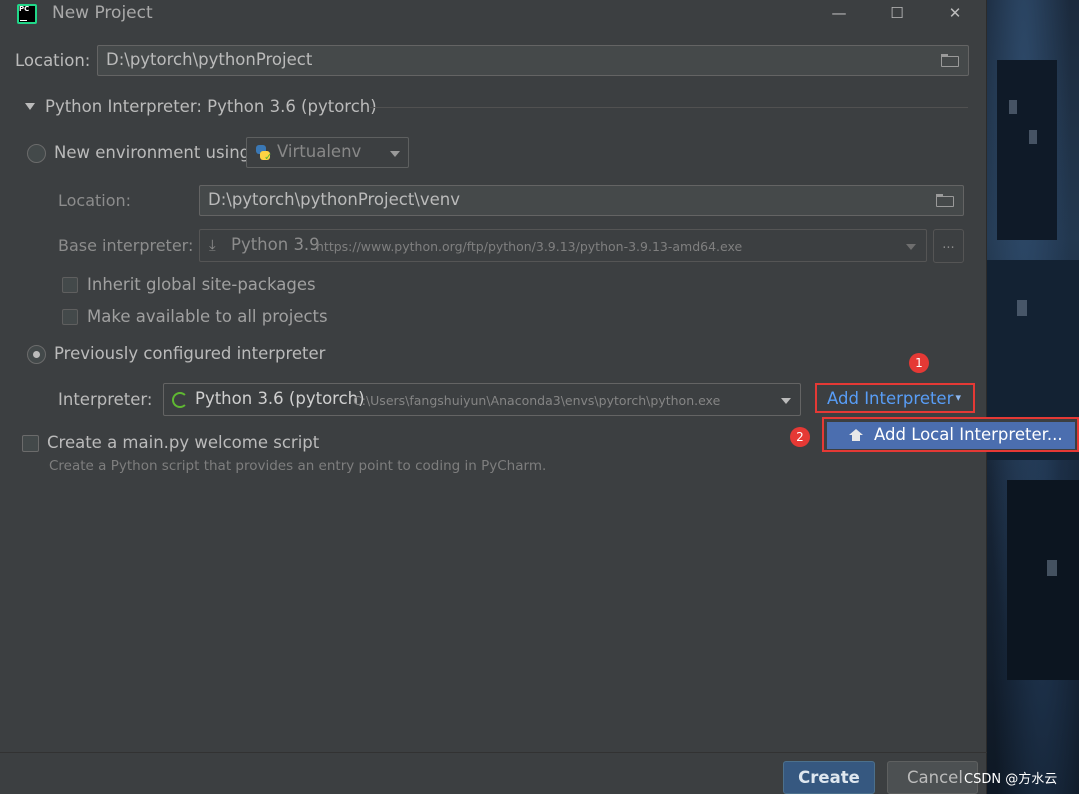 The image size is (1079, 794). Describe the element at coordinates (27, 14) in the screenshot. I see `pycharm-icon: PC` at that location.